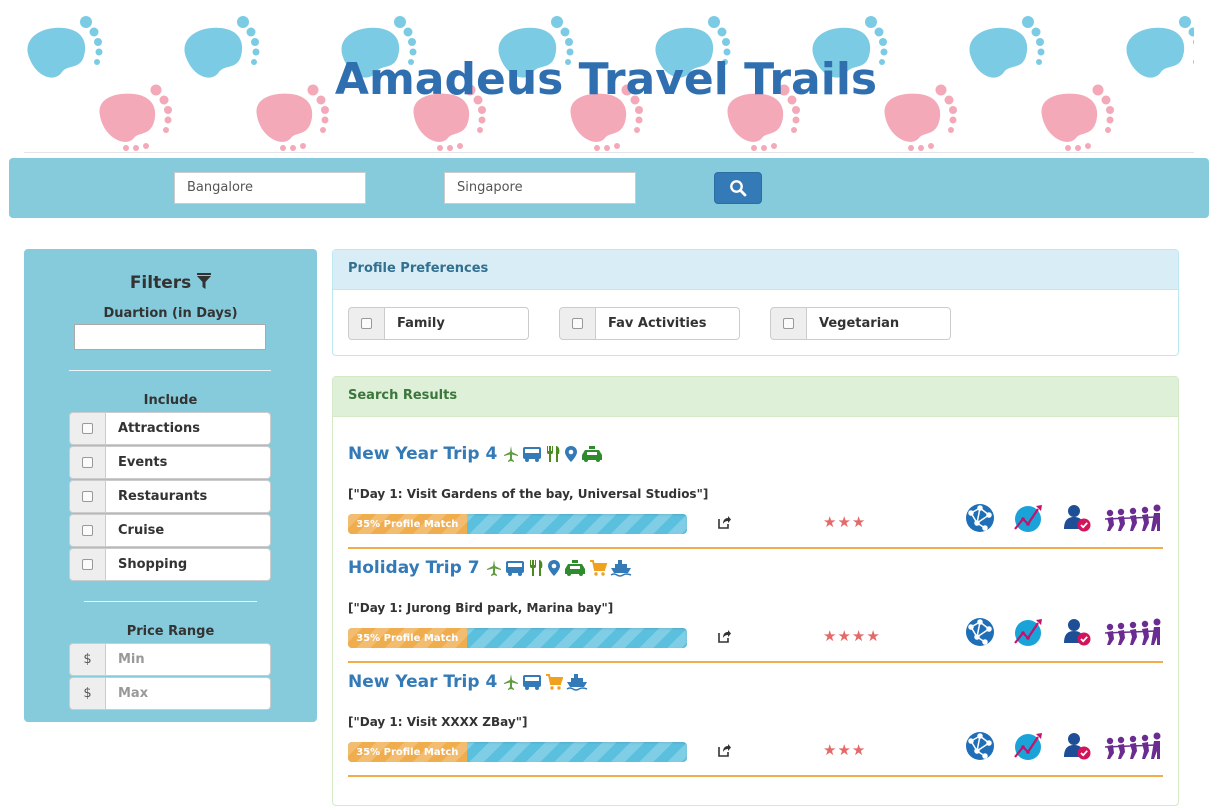  I want to click on attractions-checkbox, so click(87, 428).